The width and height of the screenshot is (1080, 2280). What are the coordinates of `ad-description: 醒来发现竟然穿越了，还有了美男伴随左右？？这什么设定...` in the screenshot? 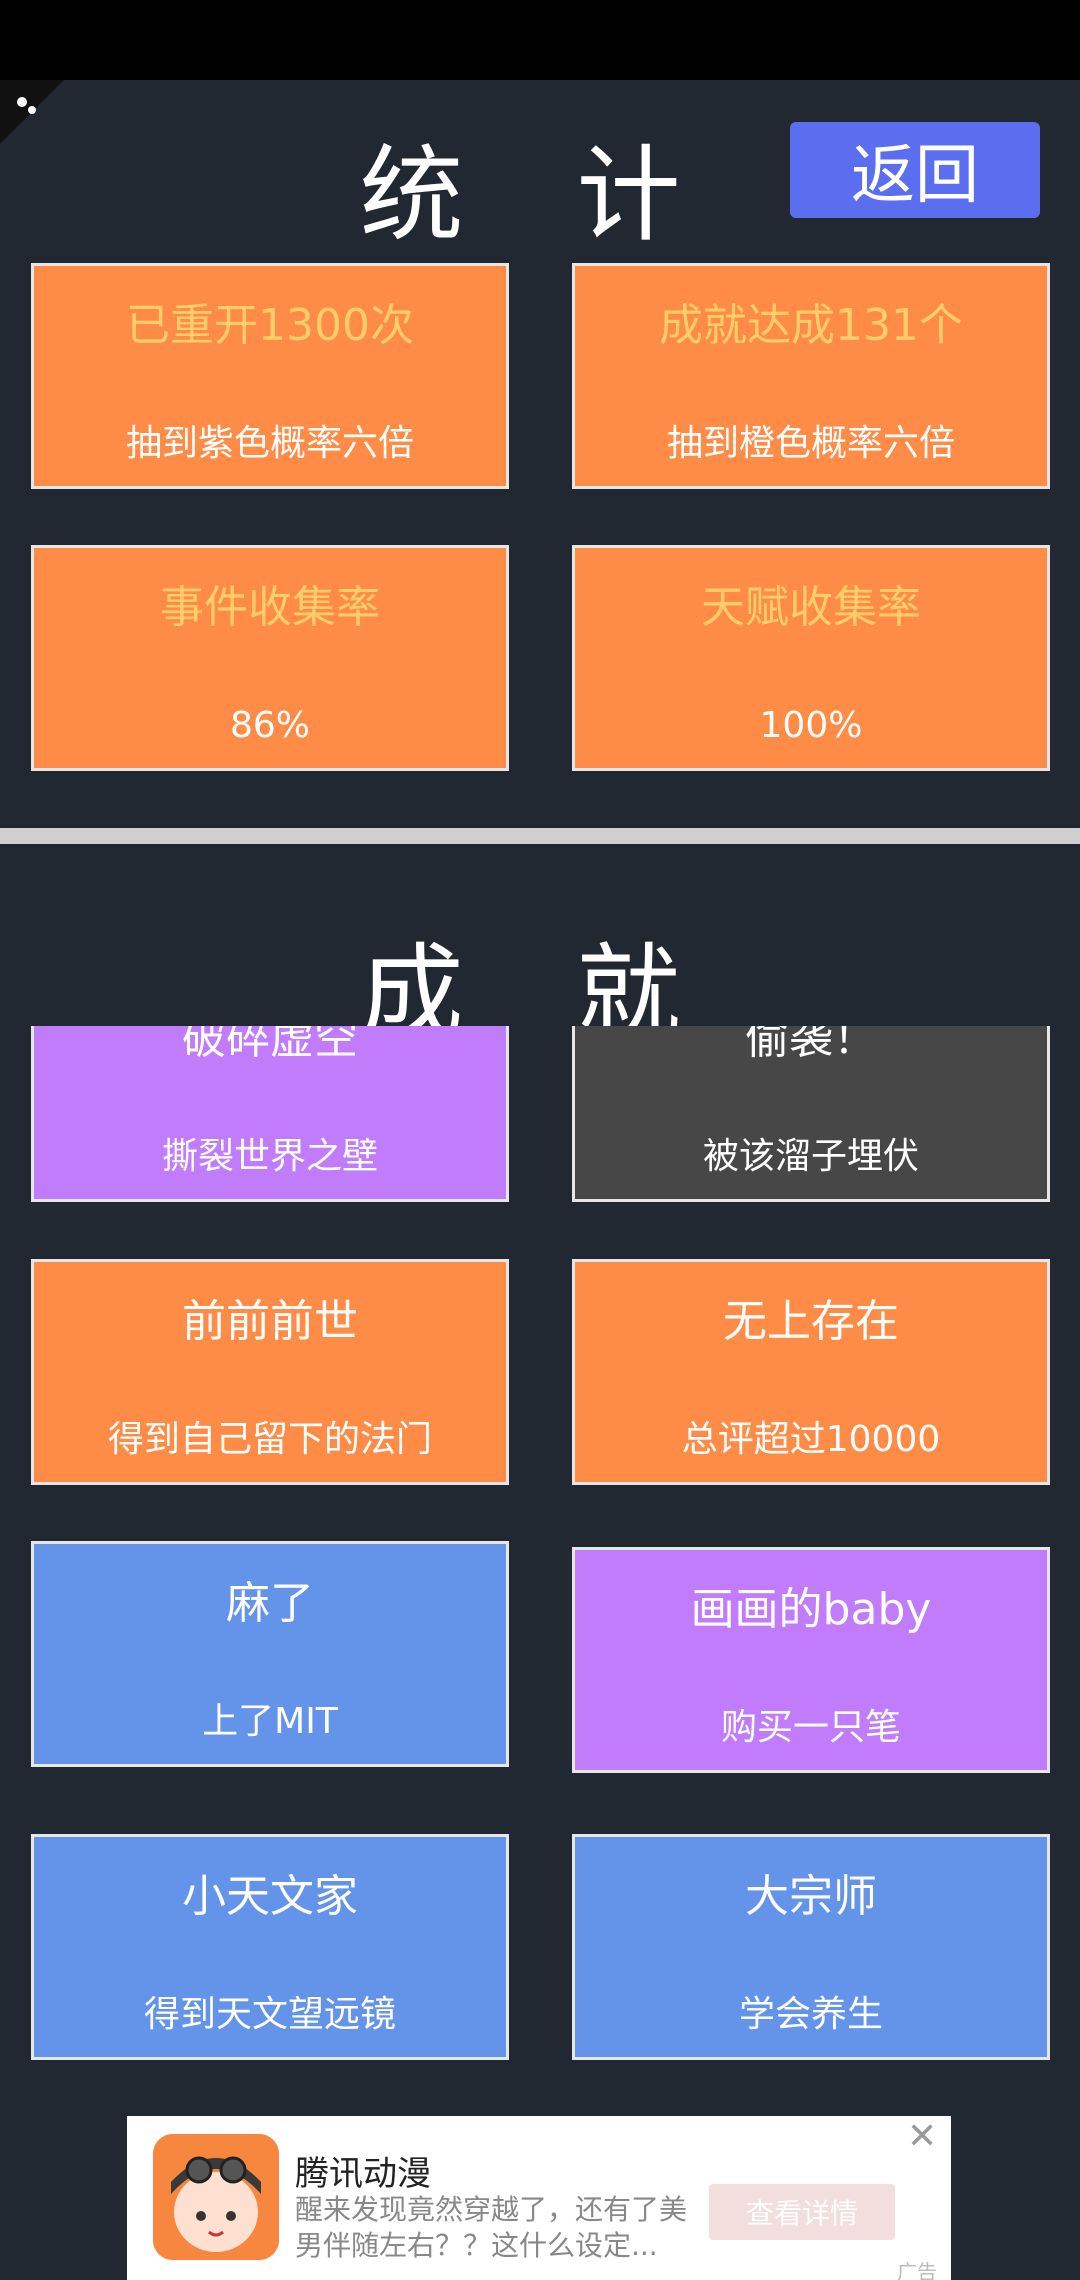 It's located at (491, 2228).